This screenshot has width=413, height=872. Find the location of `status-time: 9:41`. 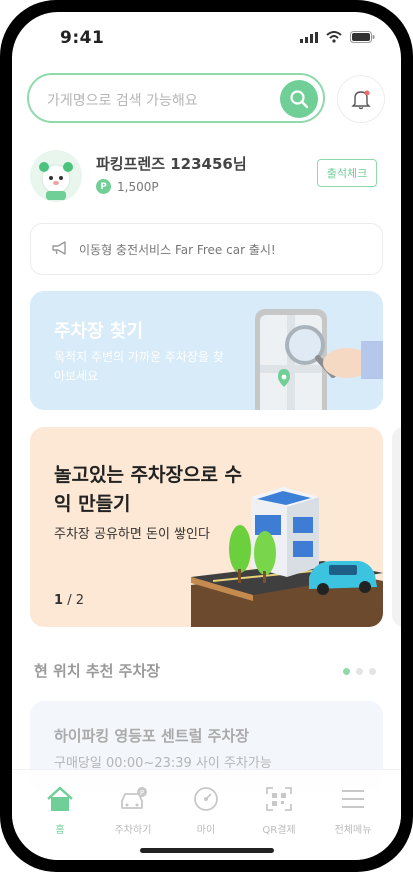

status-time: 9:41 is located at coordinates (82, 38).